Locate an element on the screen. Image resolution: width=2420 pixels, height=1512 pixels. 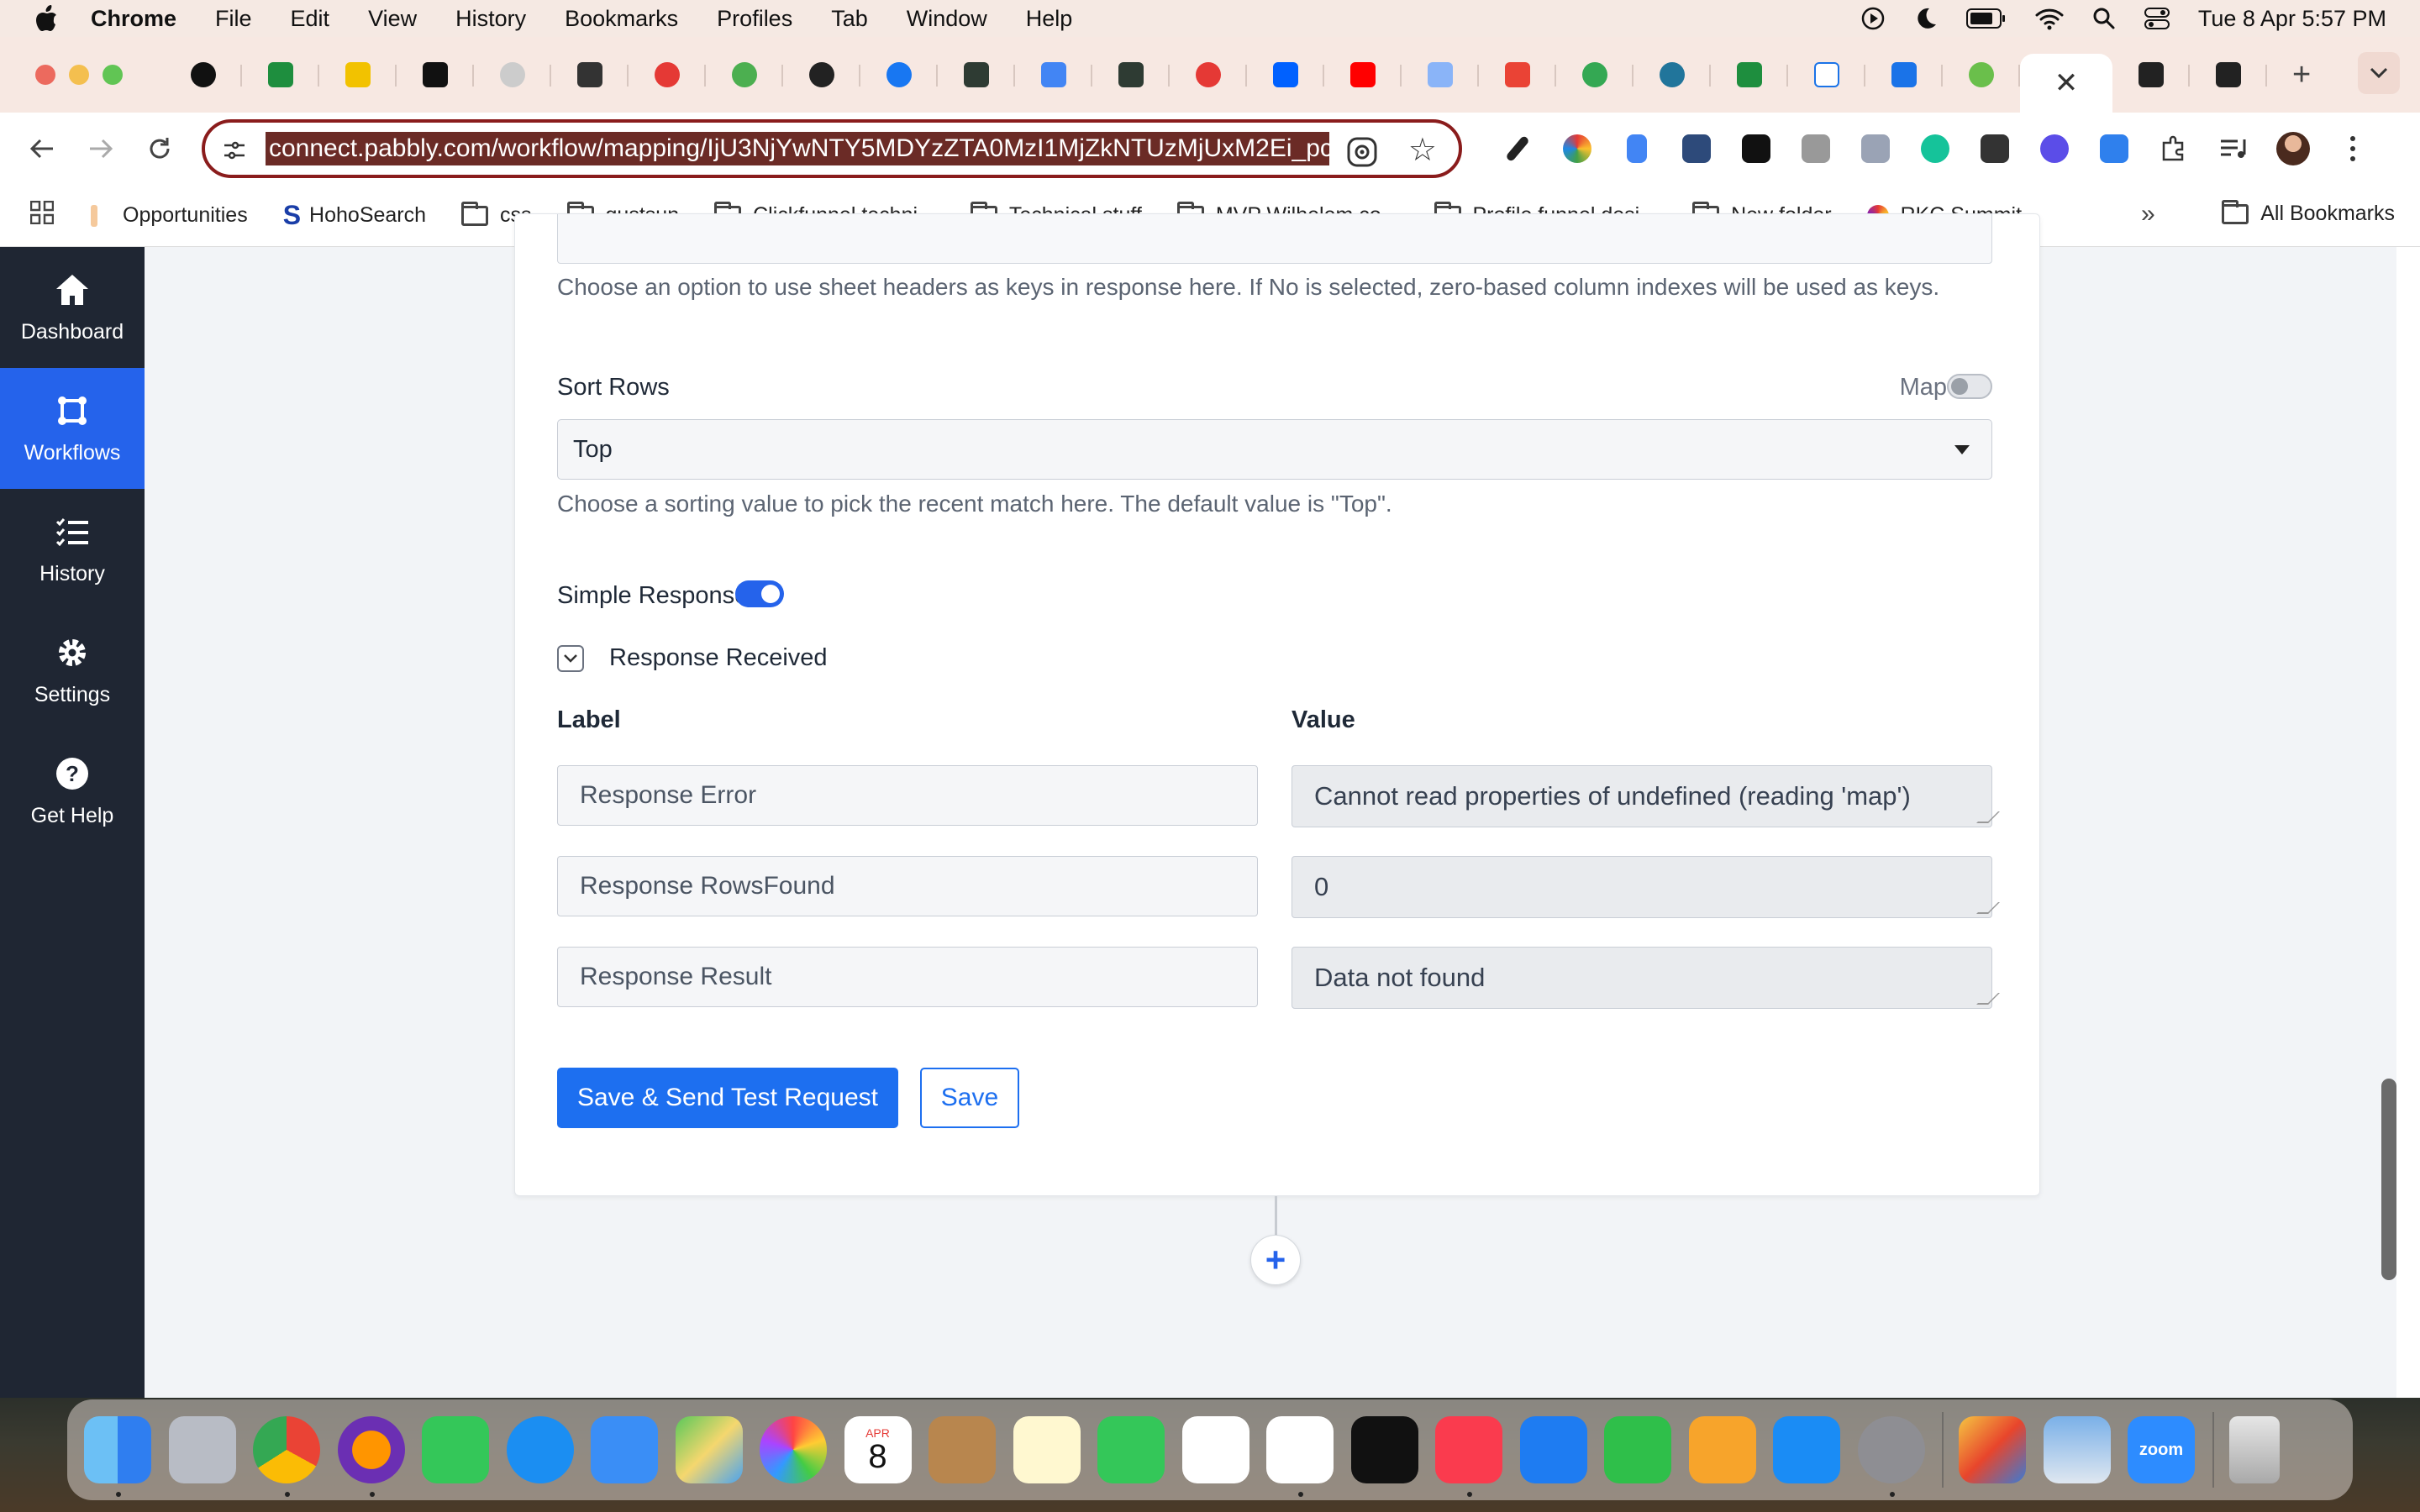
bookmark-star-icon: ☆ is located at coordinates (1422, 150).